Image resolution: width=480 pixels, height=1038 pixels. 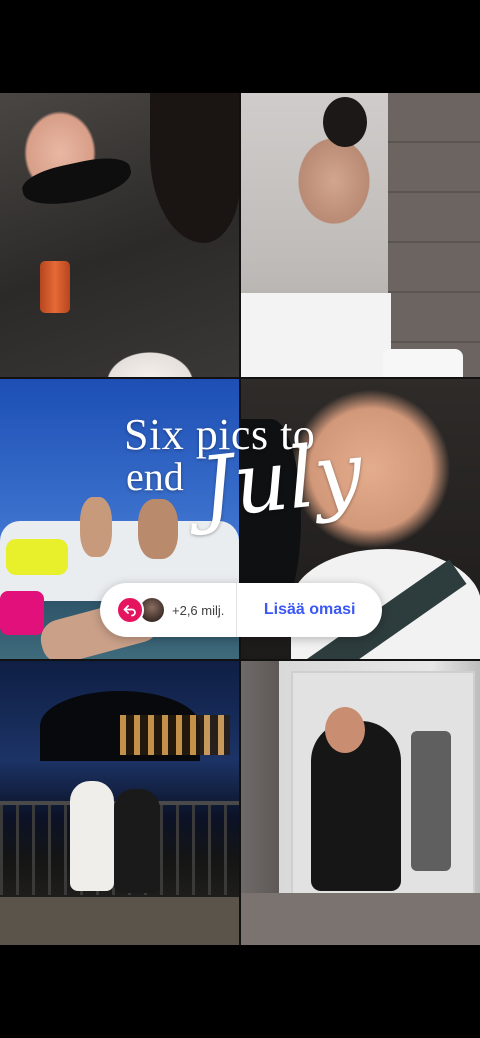 I want to click on drink-can-shape, so click(x=55, y=287).